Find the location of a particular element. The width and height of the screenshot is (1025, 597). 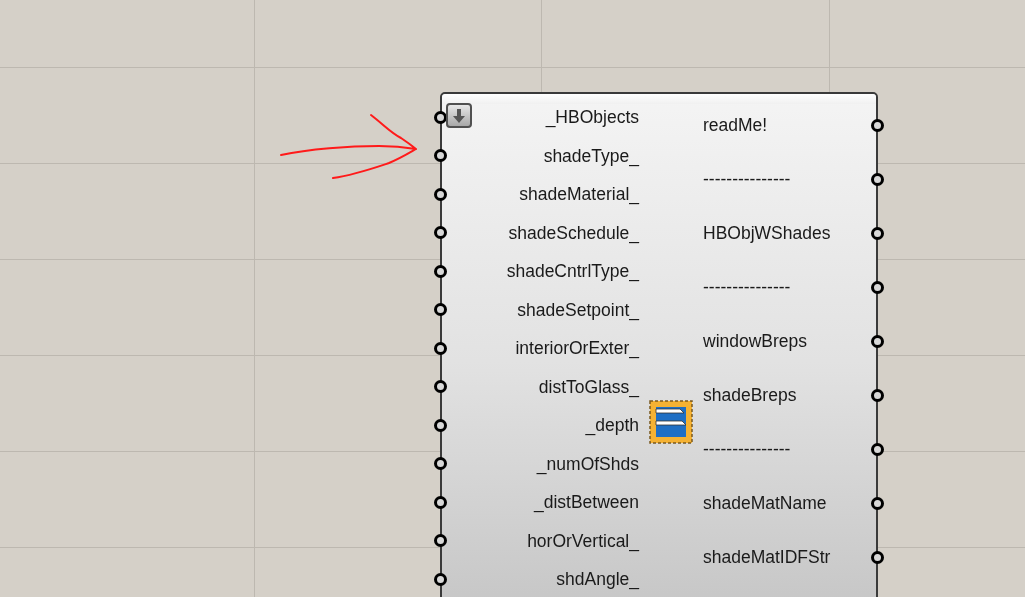

input-label: shadeType_ is located at coordinates (591, 156).